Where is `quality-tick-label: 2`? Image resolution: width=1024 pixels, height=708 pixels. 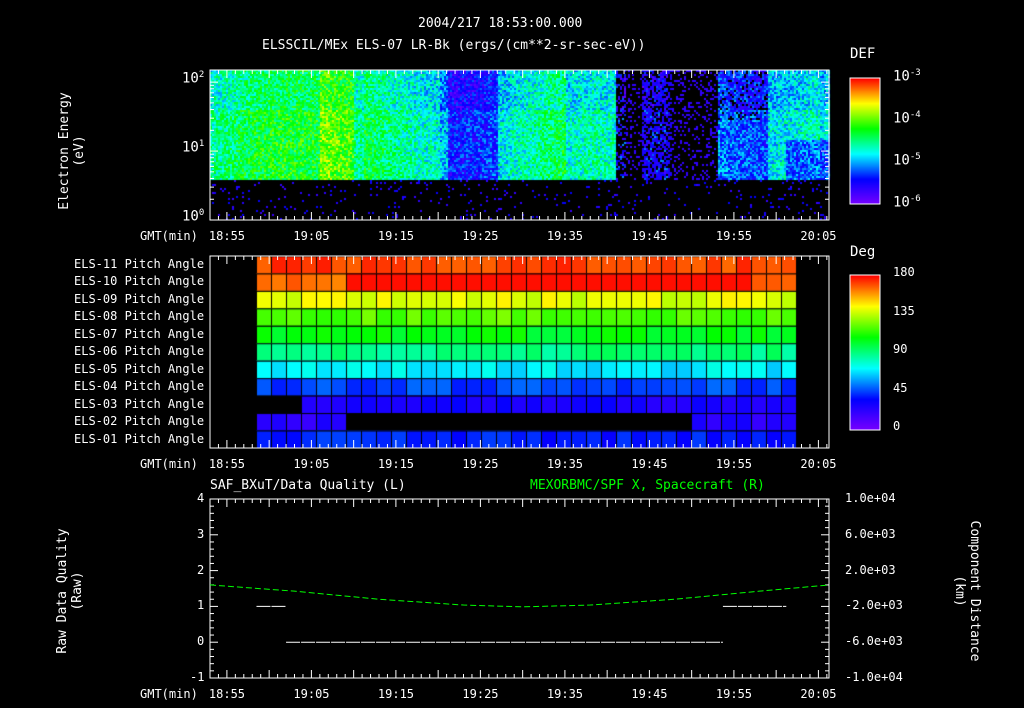 quality-tick-label: 2 is located at coordinates (201, 569).